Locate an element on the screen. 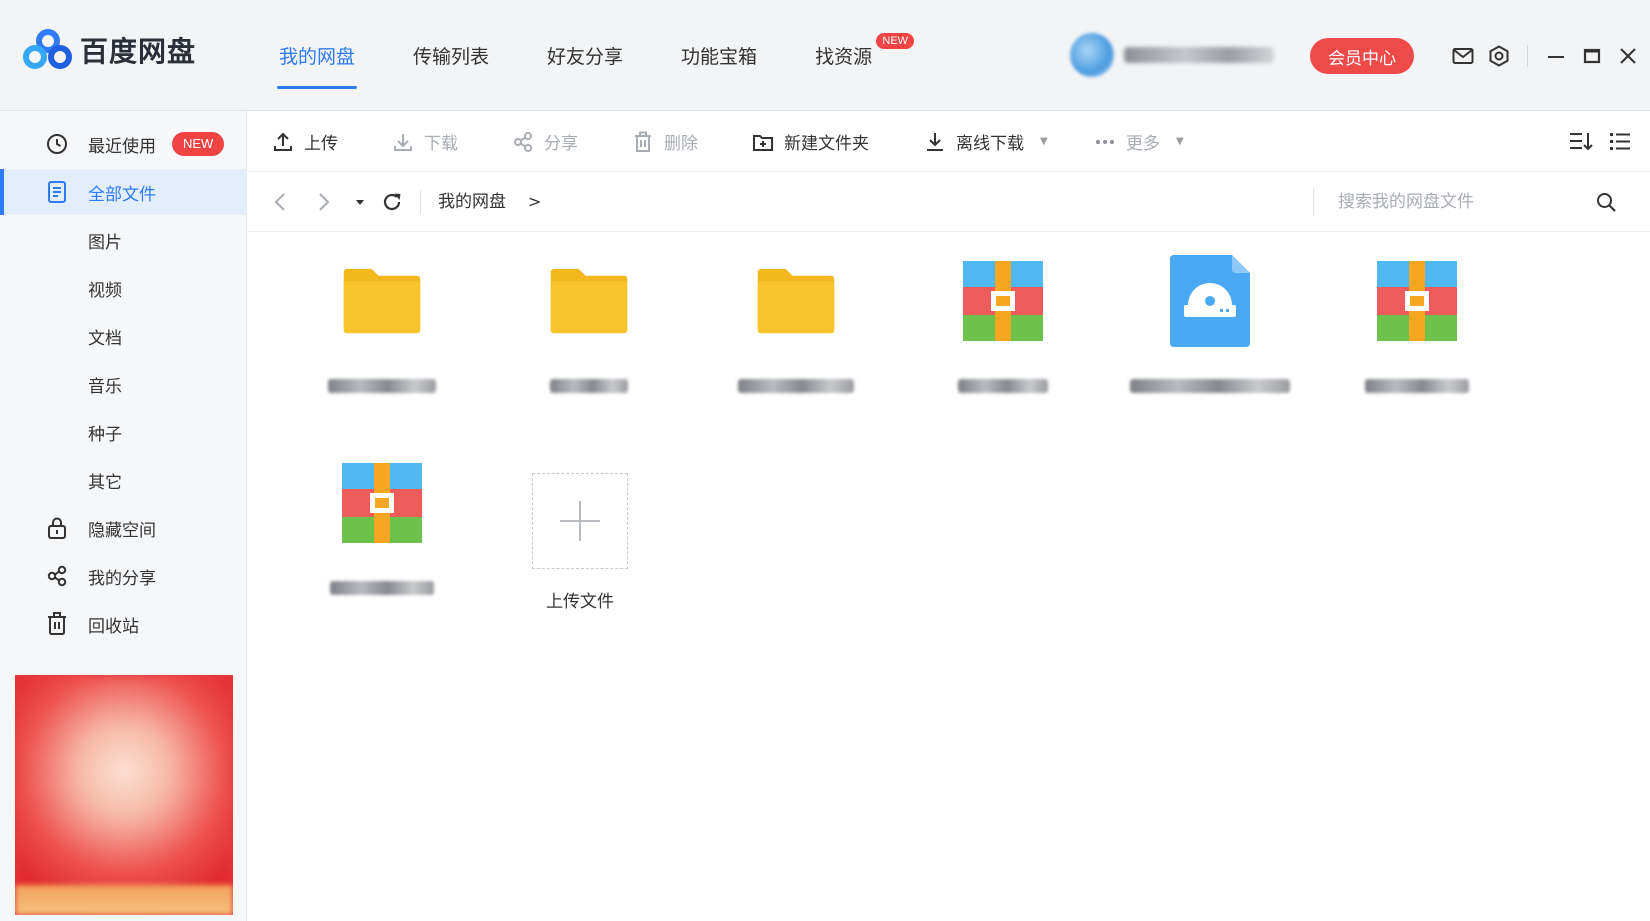  sidebar-item-hidden-space: 隐藏空间 is located at coordinates (123, 528).